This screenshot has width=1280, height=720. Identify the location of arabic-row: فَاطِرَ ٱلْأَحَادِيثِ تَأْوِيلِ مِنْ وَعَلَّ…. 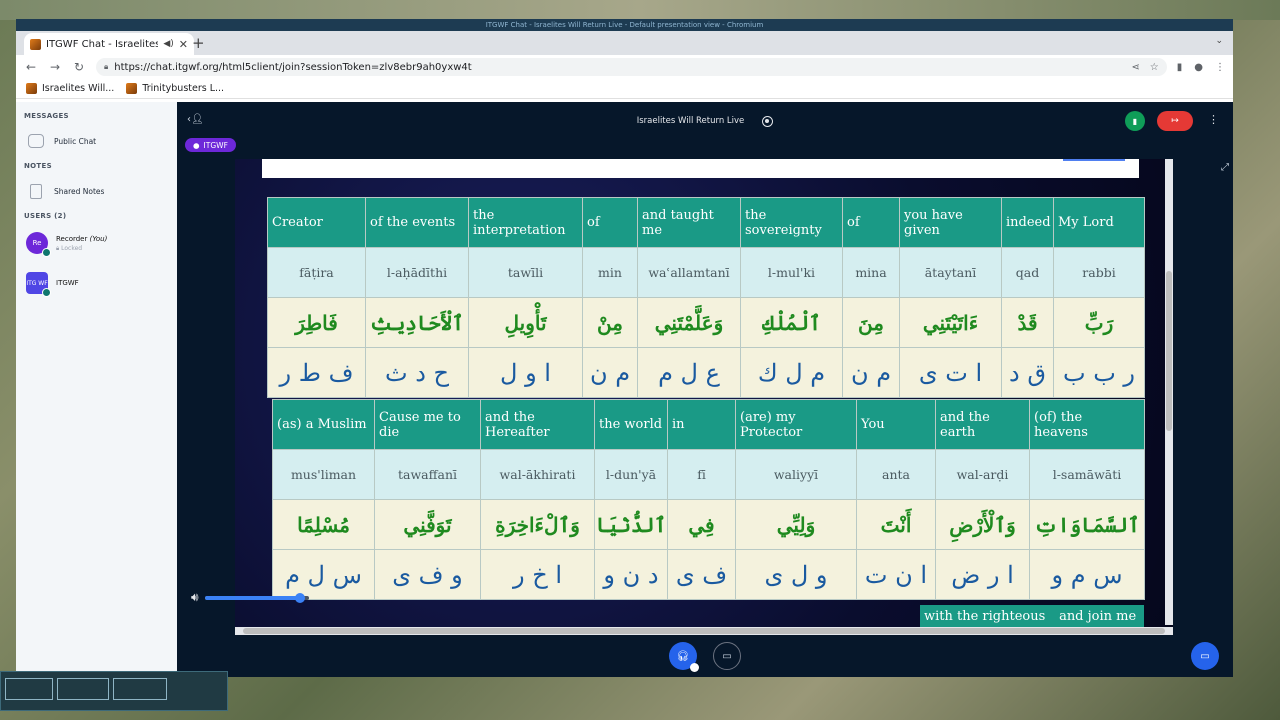
(706, 322).